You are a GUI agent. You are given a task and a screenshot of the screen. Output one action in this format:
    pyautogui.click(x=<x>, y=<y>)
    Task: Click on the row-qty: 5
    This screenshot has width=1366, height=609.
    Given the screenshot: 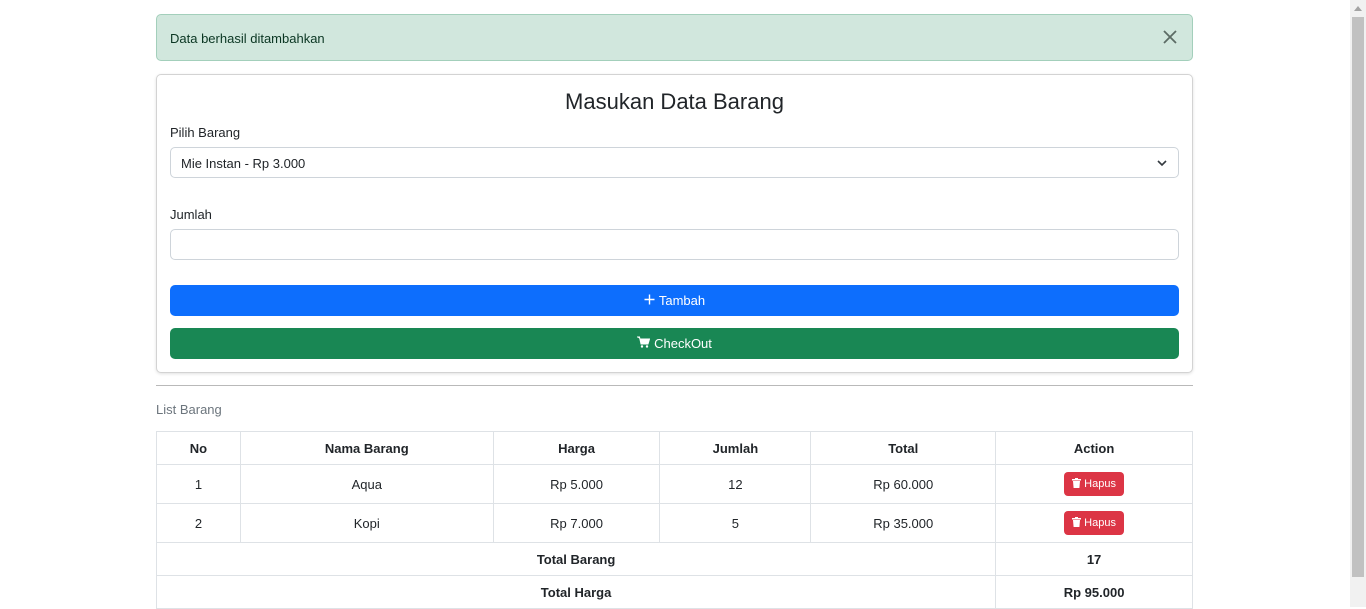 What is the action you would take?
    pyautogui.click(x=735, y=523)
    